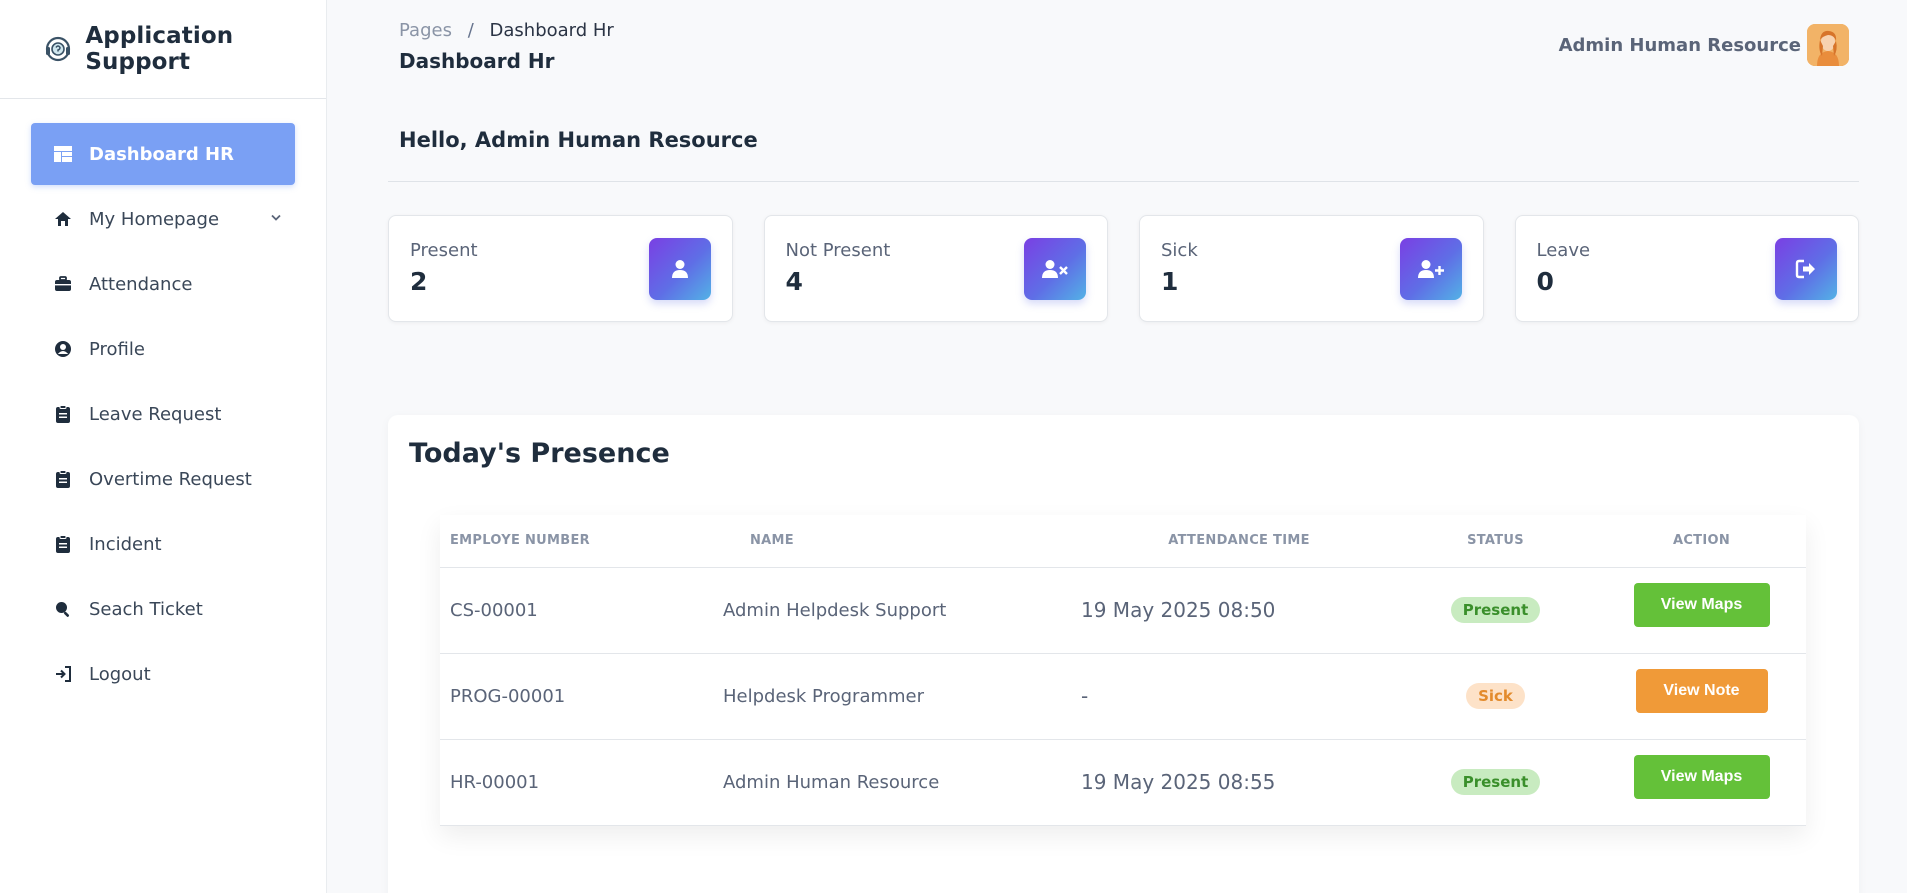 The width and height of the screenshot is (1907, 893). Describe the element at coordinates (897, 541) in the screenshot. I see `column-header-name: Name` at that location.